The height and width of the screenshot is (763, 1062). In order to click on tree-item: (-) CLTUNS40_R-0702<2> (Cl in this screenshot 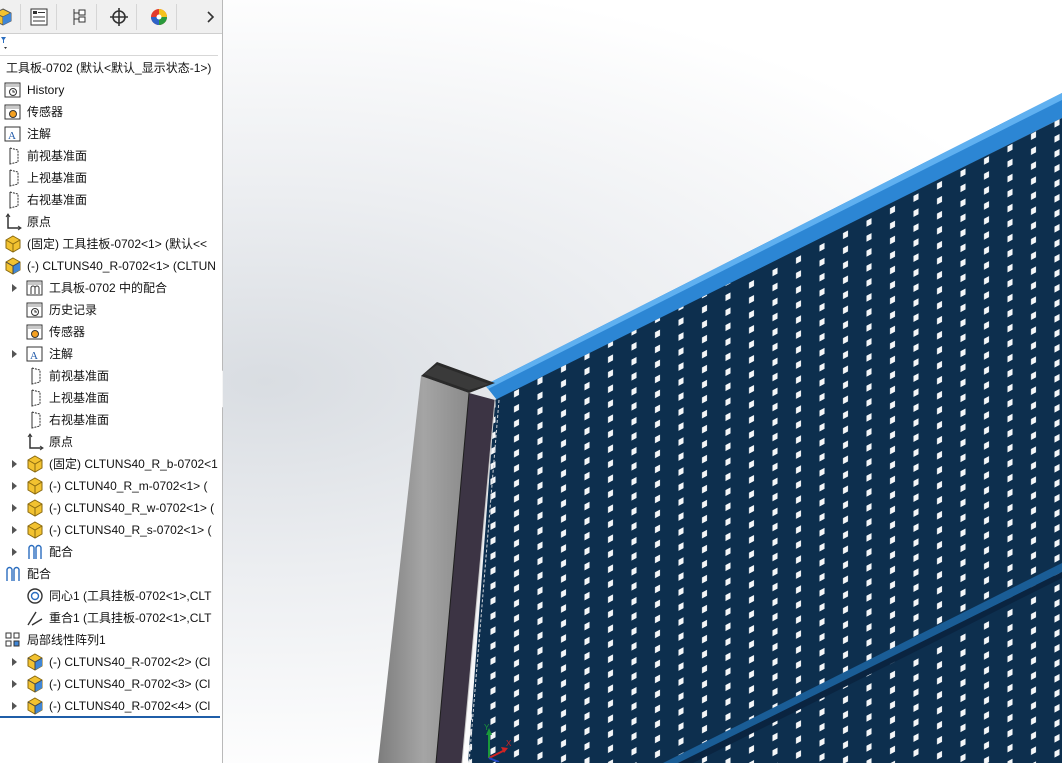, I will do `click(110, 662)`.